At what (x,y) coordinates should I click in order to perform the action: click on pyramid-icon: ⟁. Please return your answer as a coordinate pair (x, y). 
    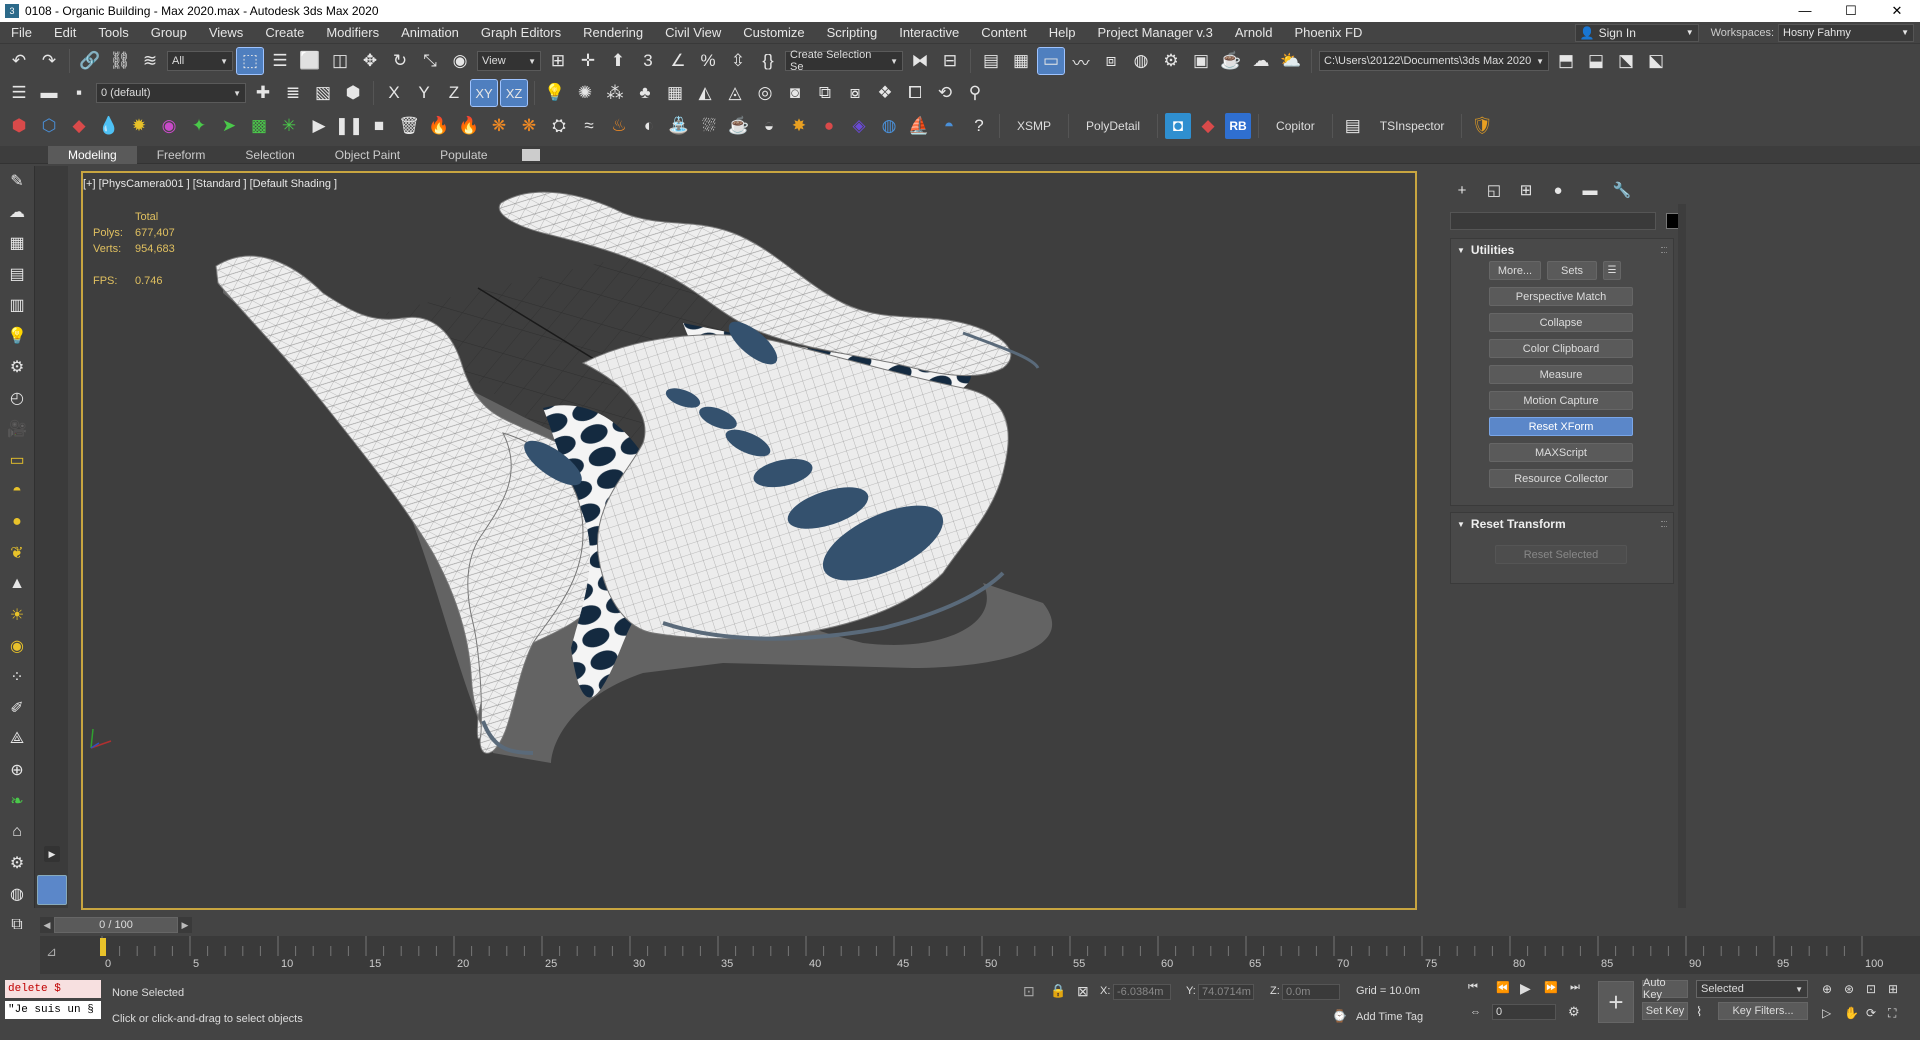
    Looking at the image, I should click on (17, 739).